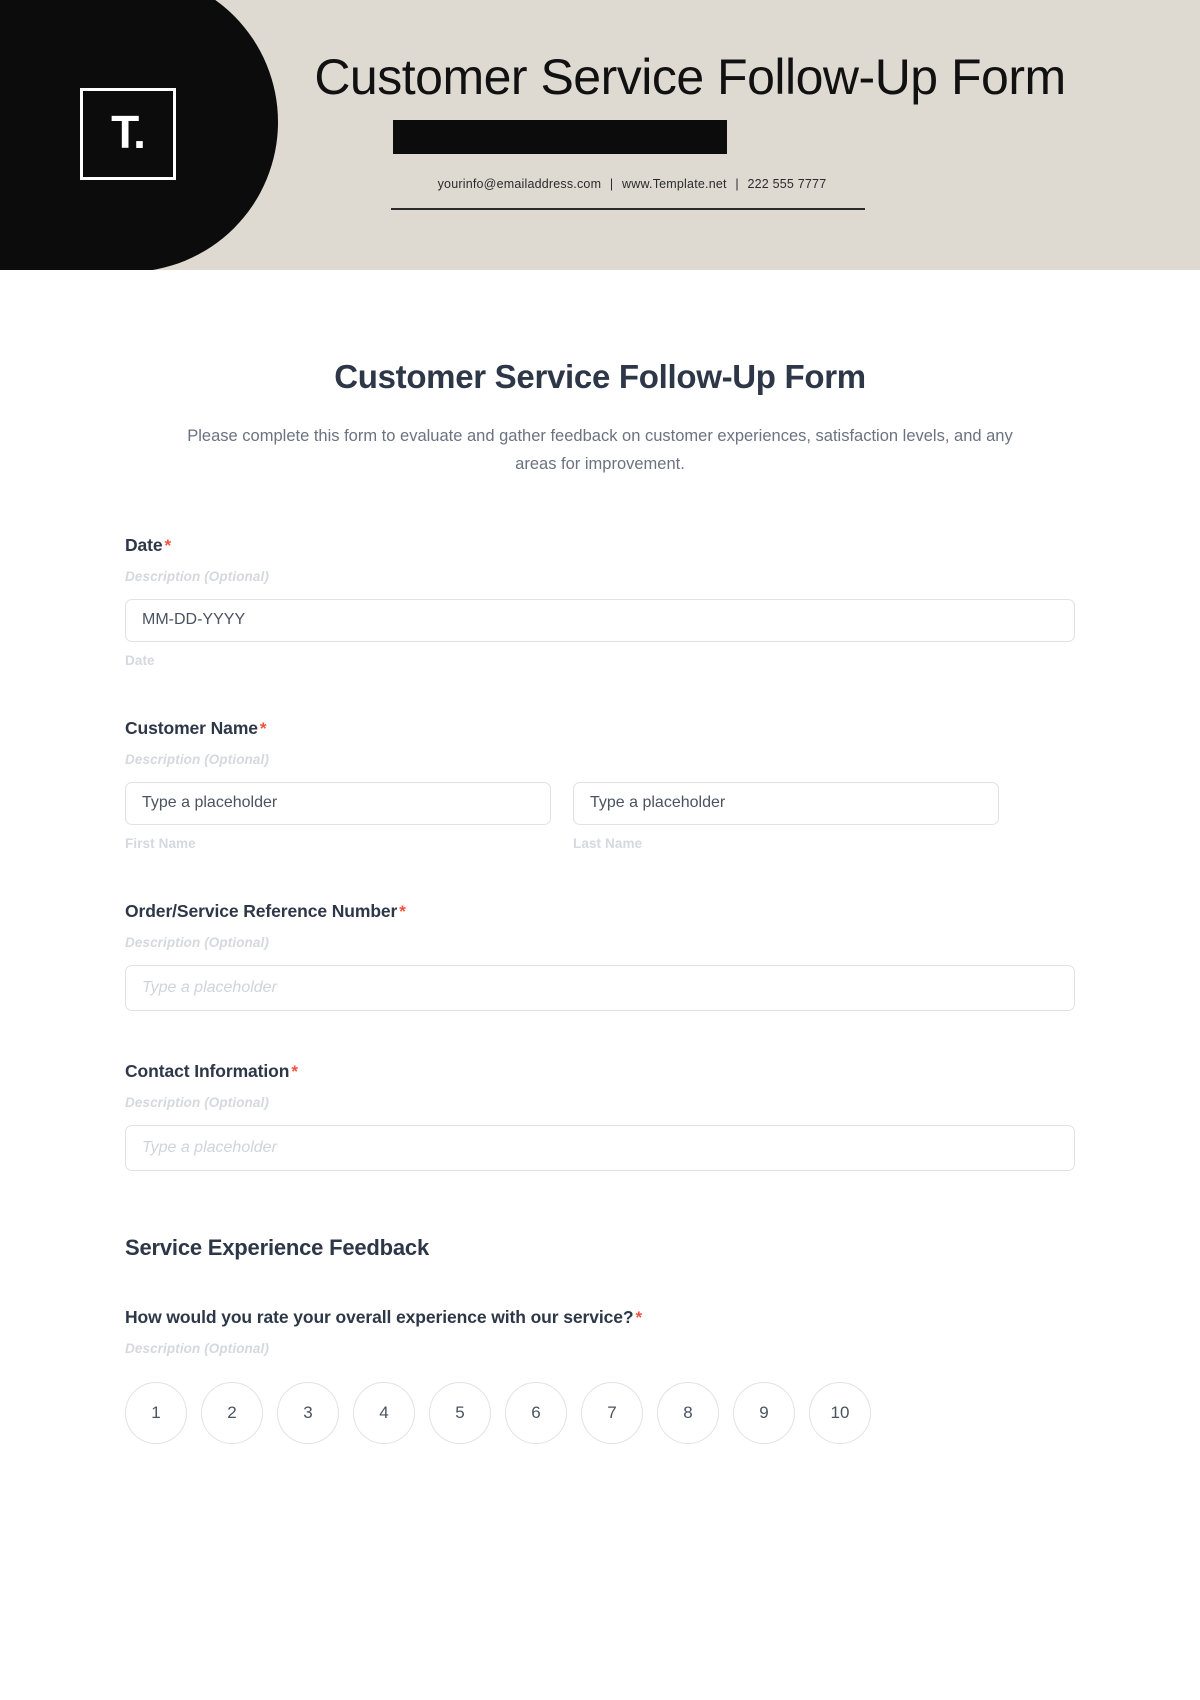 The width and height of the screenshot is (1200, 1700). I want to click on contact-information-input: Type a placeholder, so click(600, 1147).